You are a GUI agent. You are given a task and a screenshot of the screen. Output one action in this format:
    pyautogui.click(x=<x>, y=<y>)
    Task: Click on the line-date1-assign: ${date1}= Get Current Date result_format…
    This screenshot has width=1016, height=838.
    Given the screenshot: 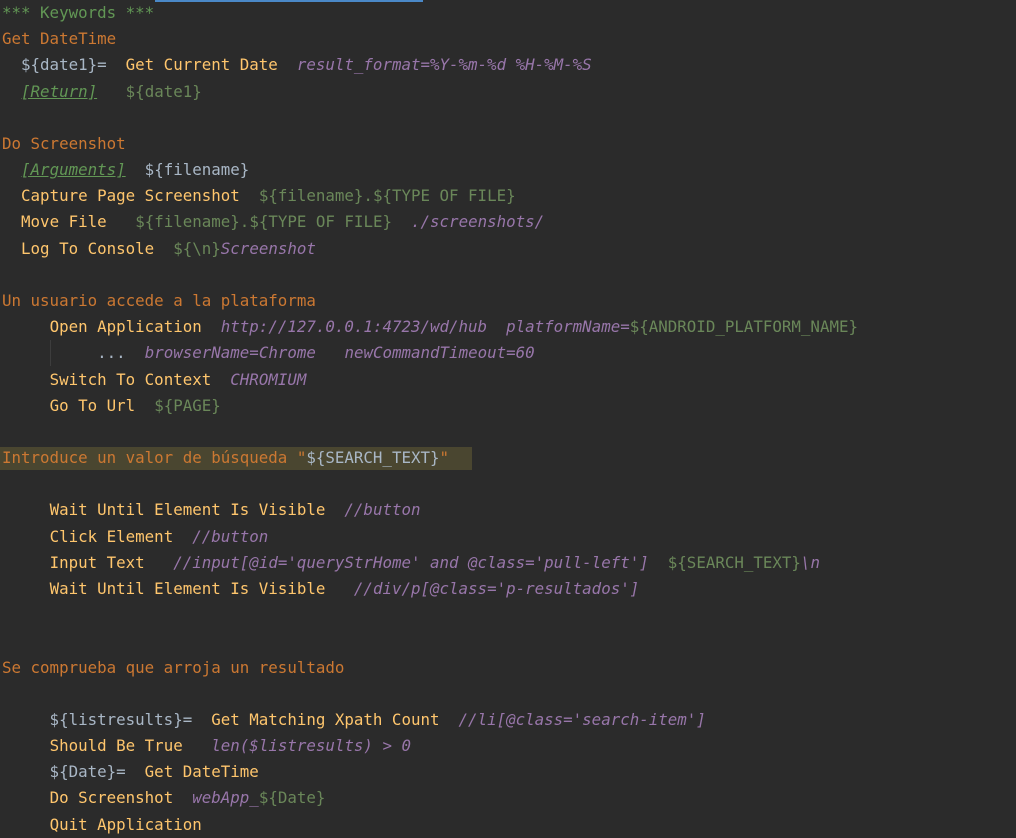 What is the action you would take?
    pyautogui.click(x=297, y=65)
    